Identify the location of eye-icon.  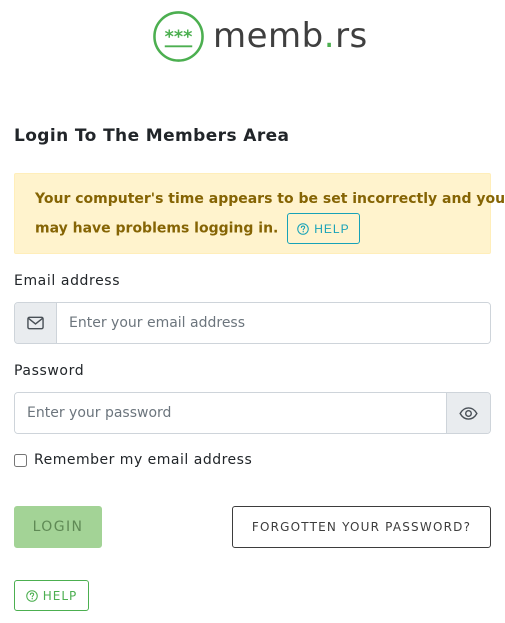
(468, 413).